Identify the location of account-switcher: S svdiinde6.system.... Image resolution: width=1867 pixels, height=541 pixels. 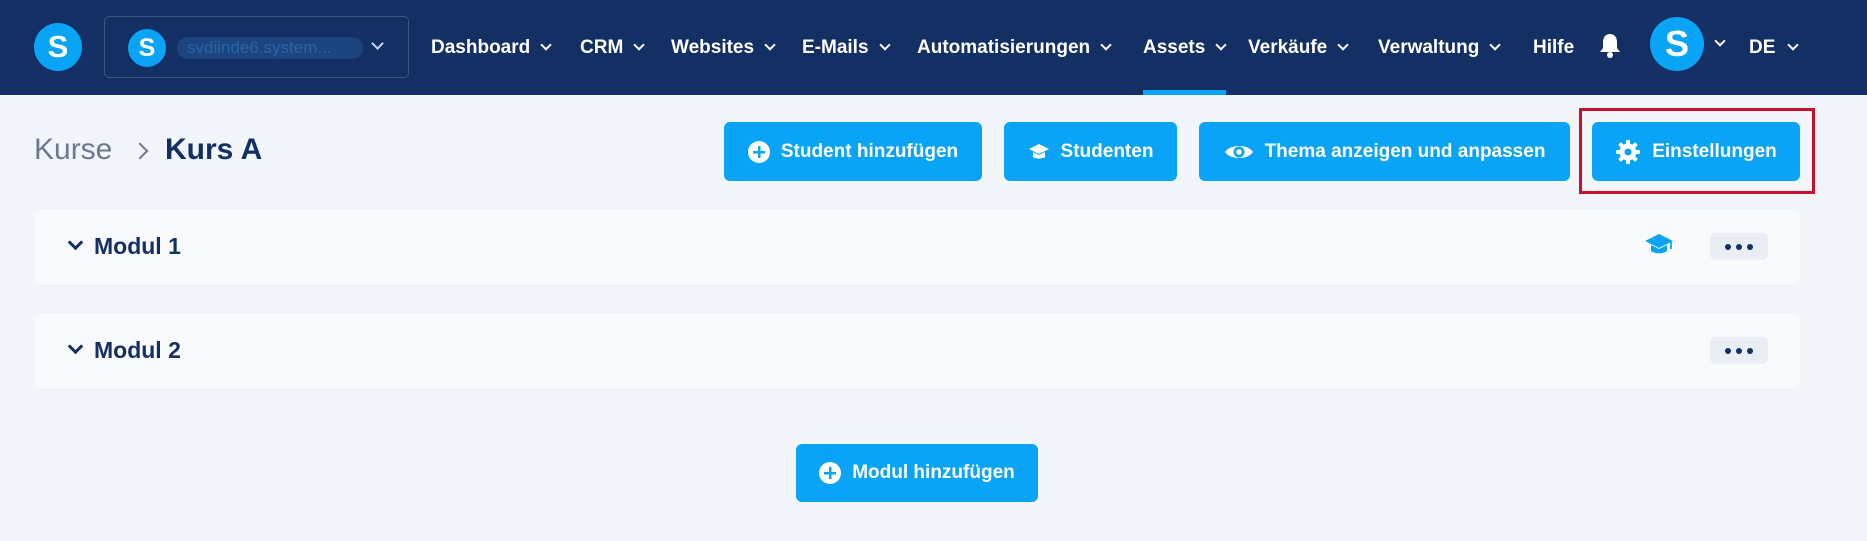
(256, 47).